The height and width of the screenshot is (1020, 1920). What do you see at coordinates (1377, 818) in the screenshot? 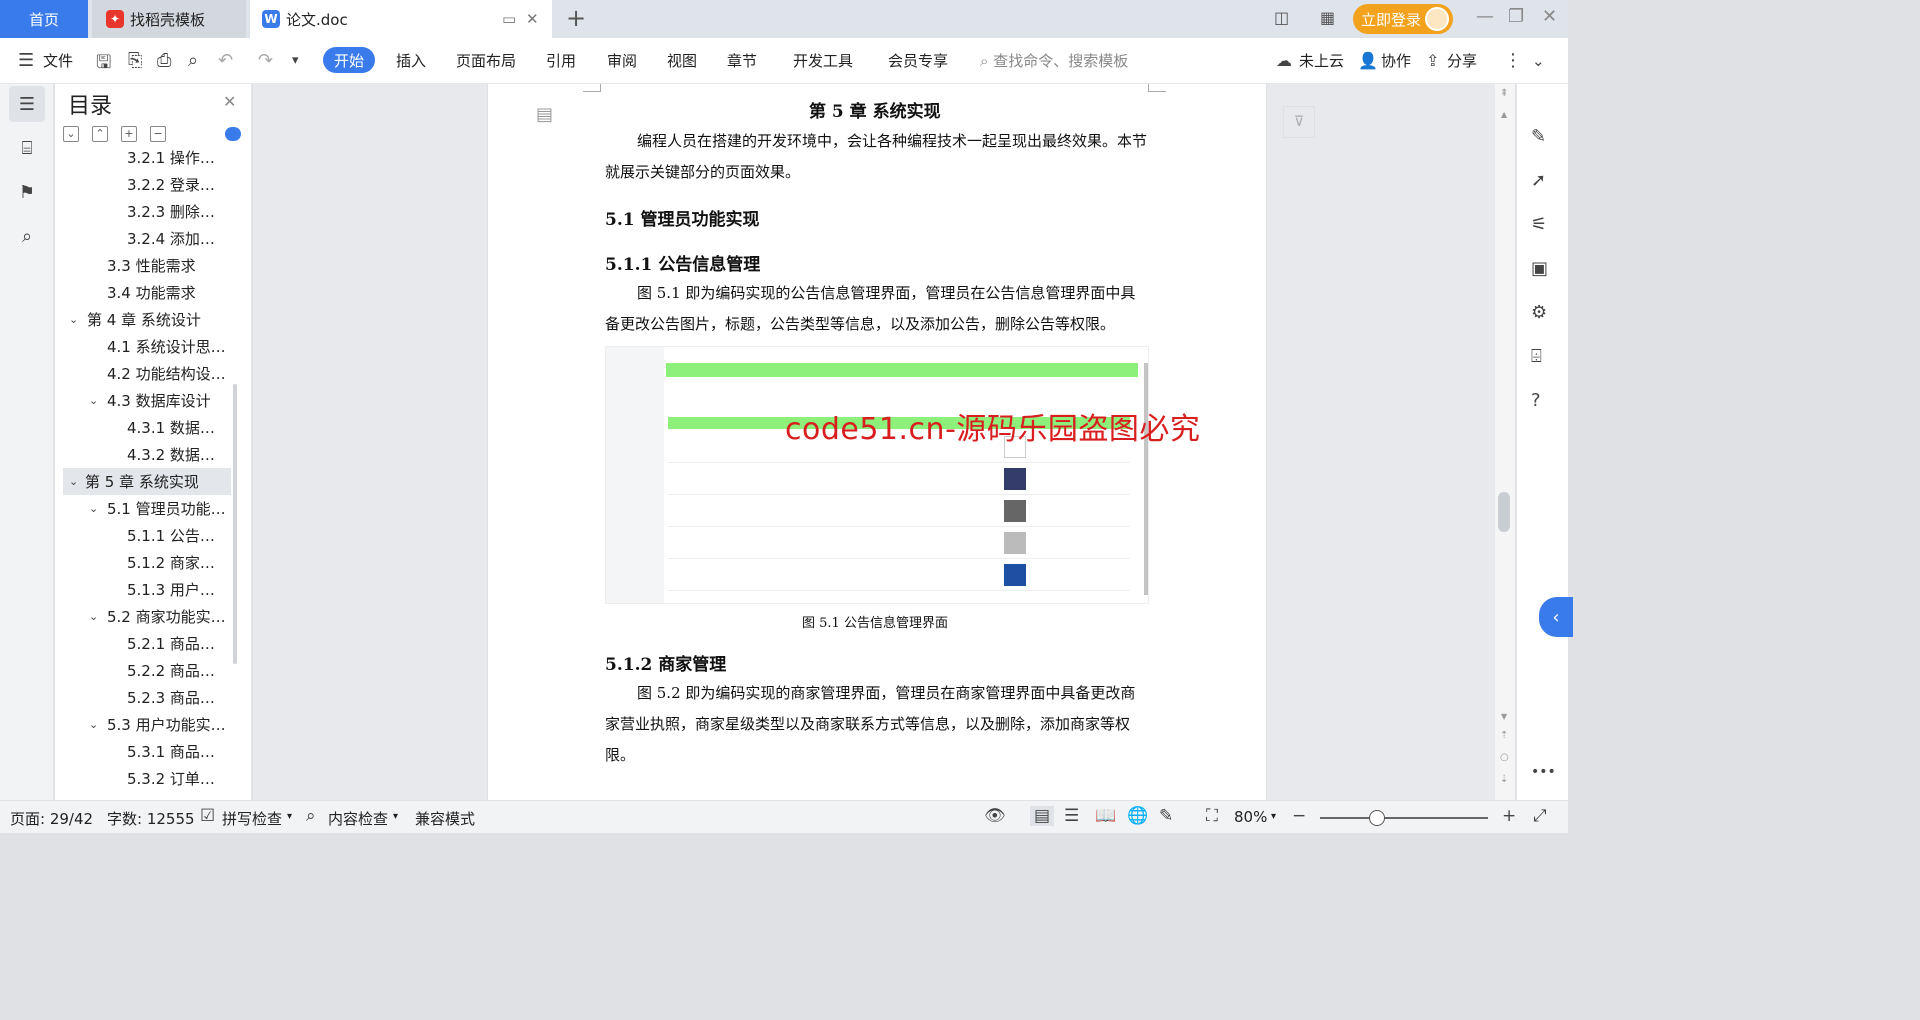
I see `zoom-slider-knob` at bounding box center [1377, 818].